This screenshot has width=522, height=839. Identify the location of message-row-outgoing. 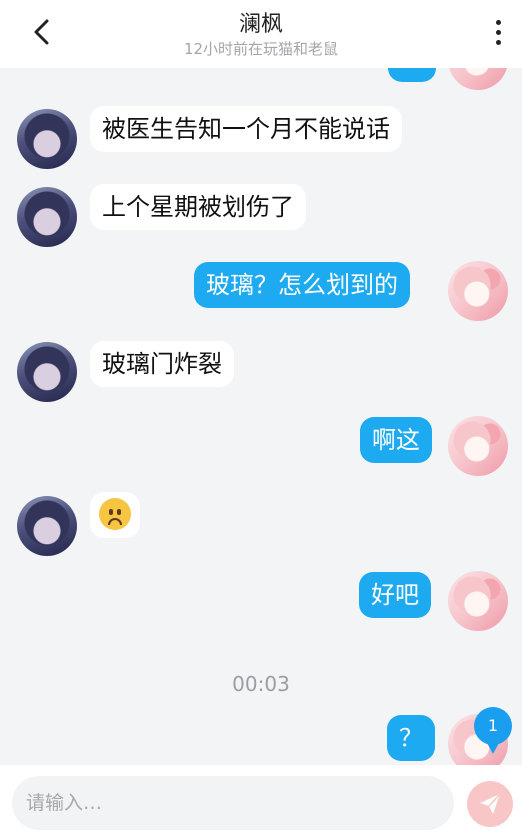
(261, 80).